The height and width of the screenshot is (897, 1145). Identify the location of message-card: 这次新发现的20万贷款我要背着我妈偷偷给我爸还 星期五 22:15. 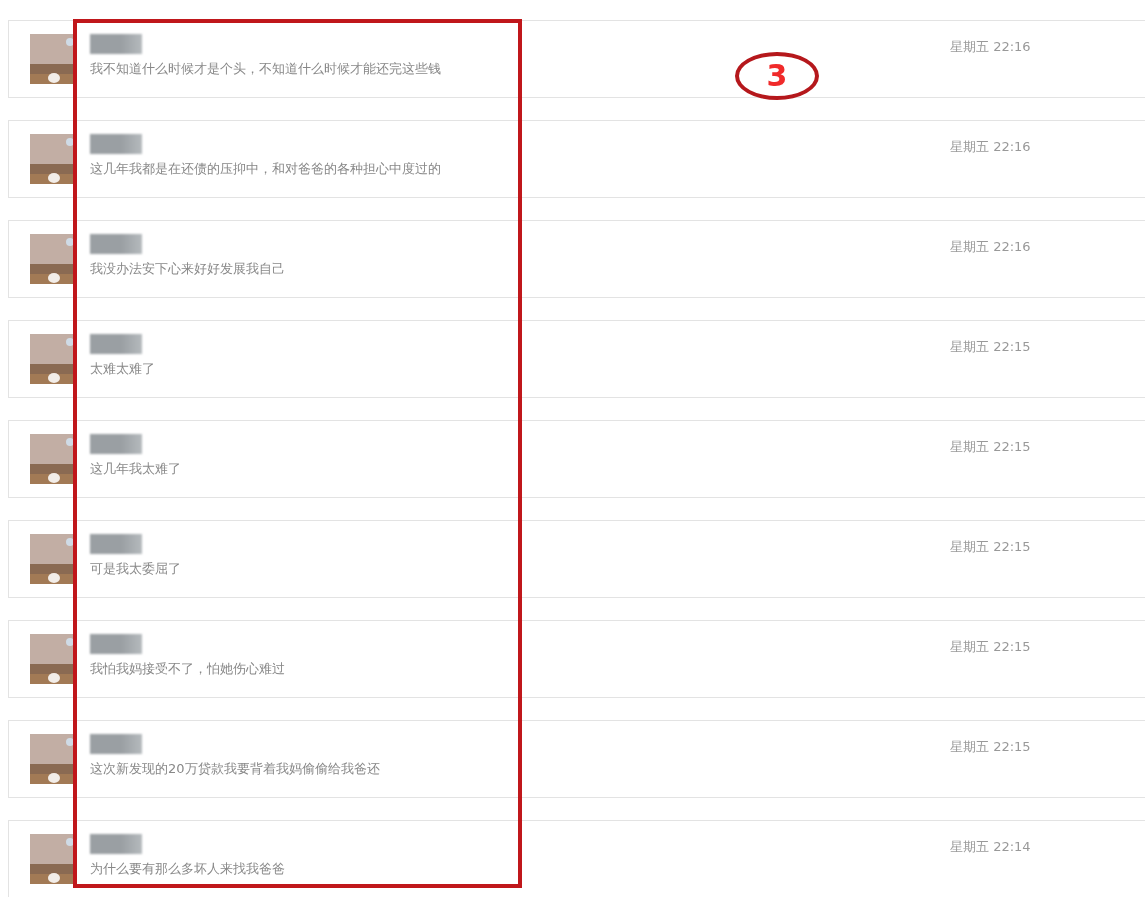
(576, 759).